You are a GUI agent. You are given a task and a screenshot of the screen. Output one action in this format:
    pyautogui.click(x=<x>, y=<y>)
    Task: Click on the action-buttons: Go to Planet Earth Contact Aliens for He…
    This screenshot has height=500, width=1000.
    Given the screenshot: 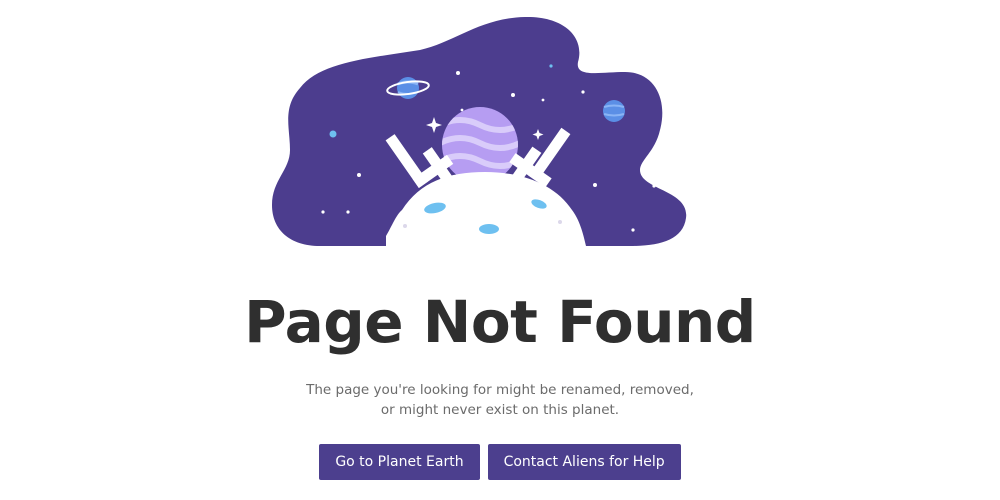 What is the action you would take?
    pyautogui.click(x=500, y=462)
    